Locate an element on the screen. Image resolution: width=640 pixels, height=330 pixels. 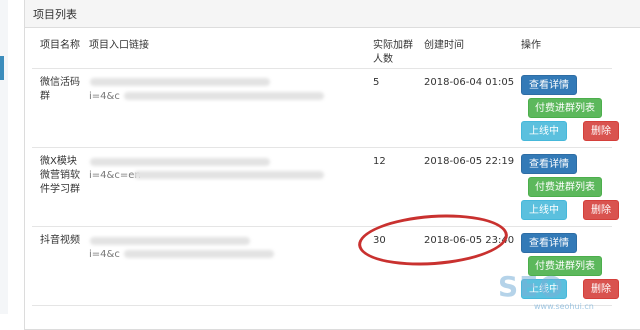
column-header-name: 项目名称 is located at coordinates (60, 45).